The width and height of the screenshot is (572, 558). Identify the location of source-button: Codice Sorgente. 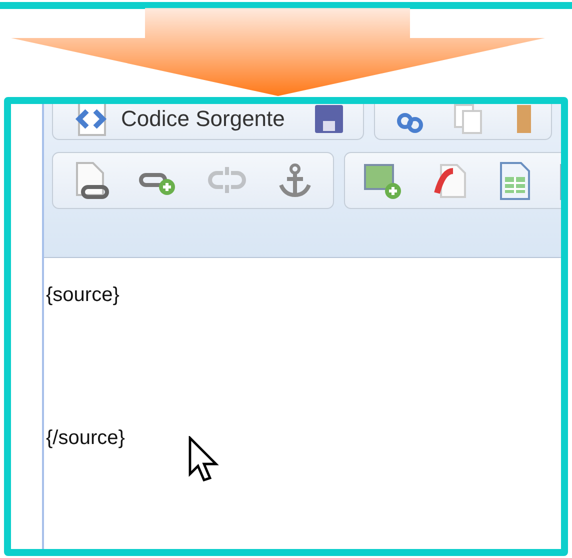
(178, 121).